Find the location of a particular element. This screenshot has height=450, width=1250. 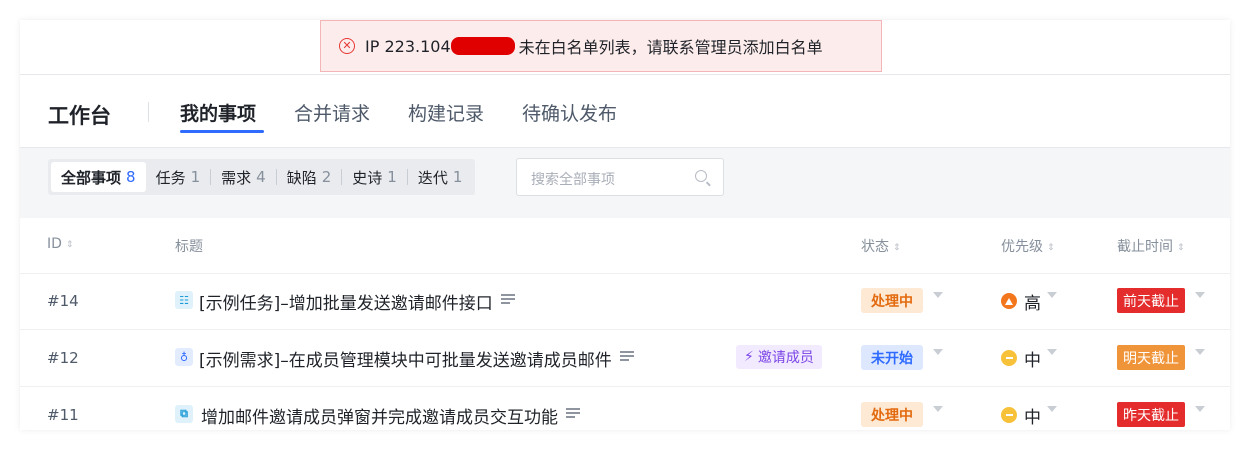

page-title: 工作台 is located at coordinates (79, 116).